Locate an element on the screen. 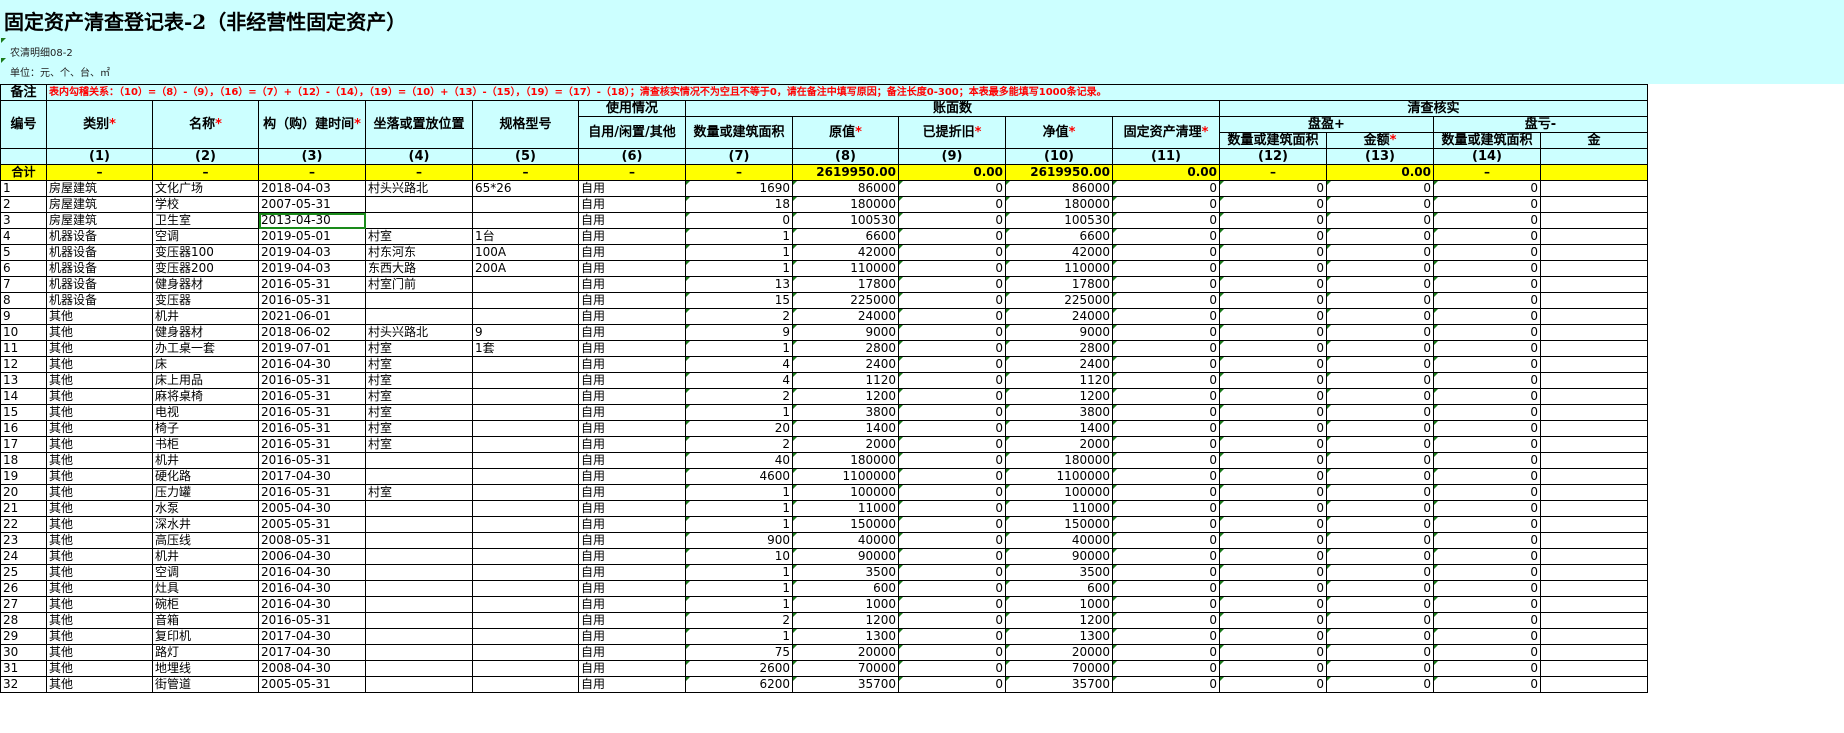  table-cell: 2016-04-30 is located at coordinates (312, 604).